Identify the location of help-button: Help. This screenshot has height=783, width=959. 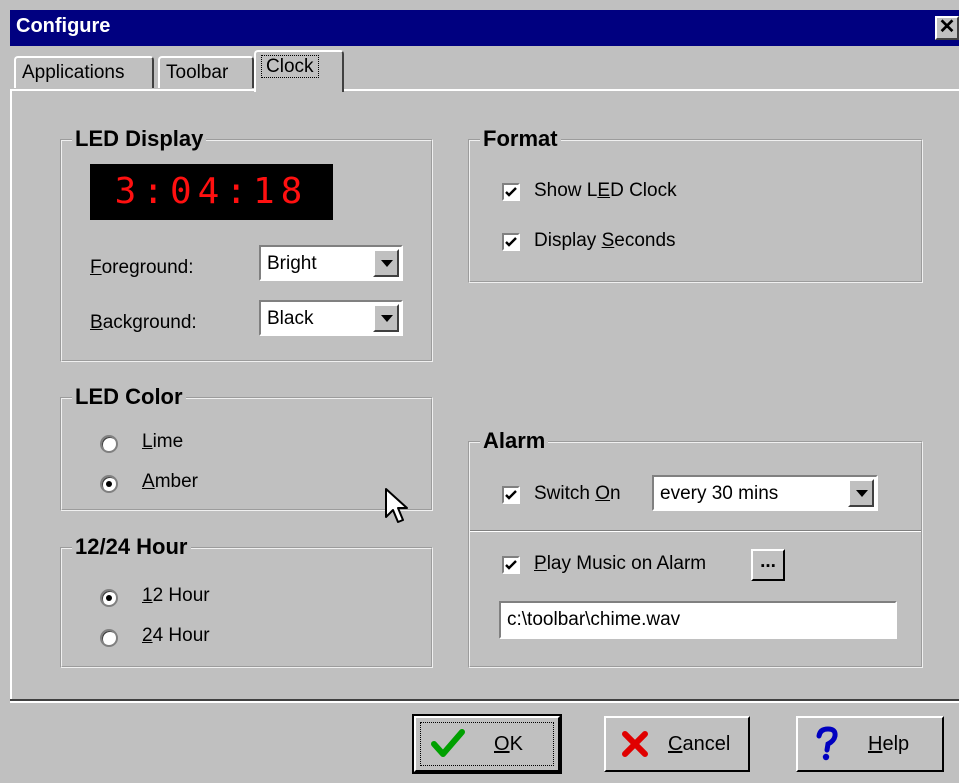
(870, 744).